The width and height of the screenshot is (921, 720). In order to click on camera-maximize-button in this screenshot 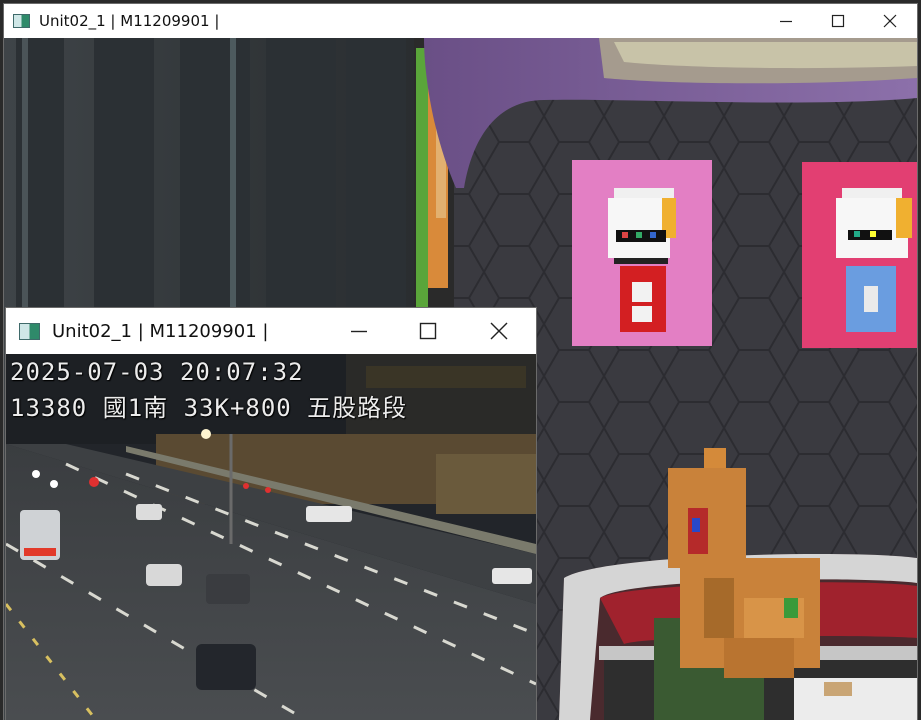, I will do `click(428, 331)`.